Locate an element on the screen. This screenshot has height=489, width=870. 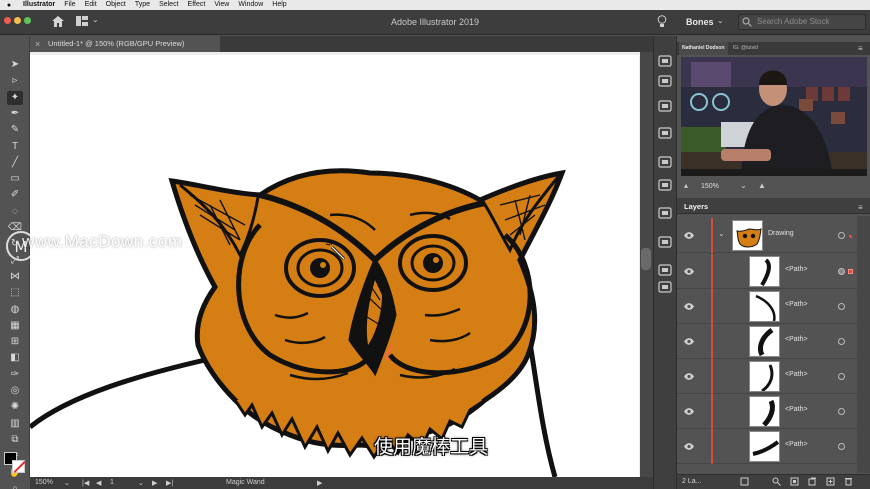
next-artboard-icon: ▶ is located at coordinates (154, 483).